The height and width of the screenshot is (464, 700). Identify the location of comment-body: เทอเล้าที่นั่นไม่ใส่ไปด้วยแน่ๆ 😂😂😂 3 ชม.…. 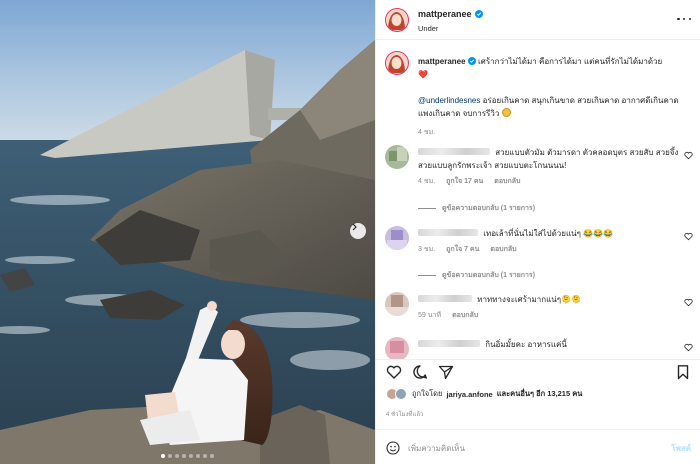
(549, 241).